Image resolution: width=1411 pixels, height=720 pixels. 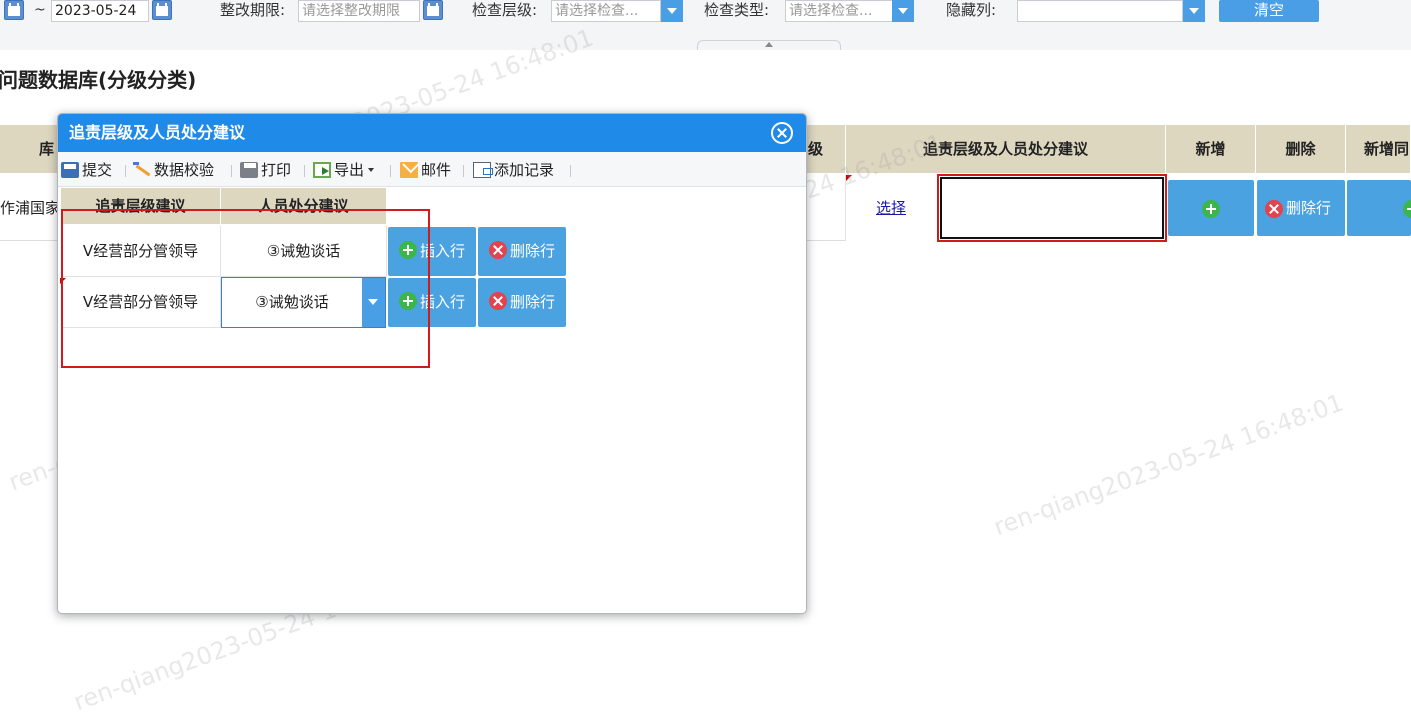 I want to click on punishment-select: ③诫勉谈话, so click(x=303, y=302).